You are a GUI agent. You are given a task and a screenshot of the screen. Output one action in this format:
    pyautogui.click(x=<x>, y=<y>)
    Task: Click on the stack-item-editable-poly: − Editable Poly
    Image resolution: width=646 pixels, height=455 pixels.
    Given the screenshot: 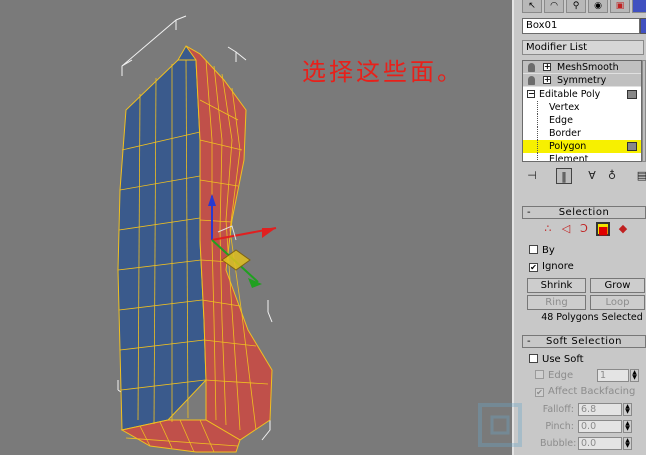 What is the action you would take?
    pyautogui.click(x=582, y=94)
    